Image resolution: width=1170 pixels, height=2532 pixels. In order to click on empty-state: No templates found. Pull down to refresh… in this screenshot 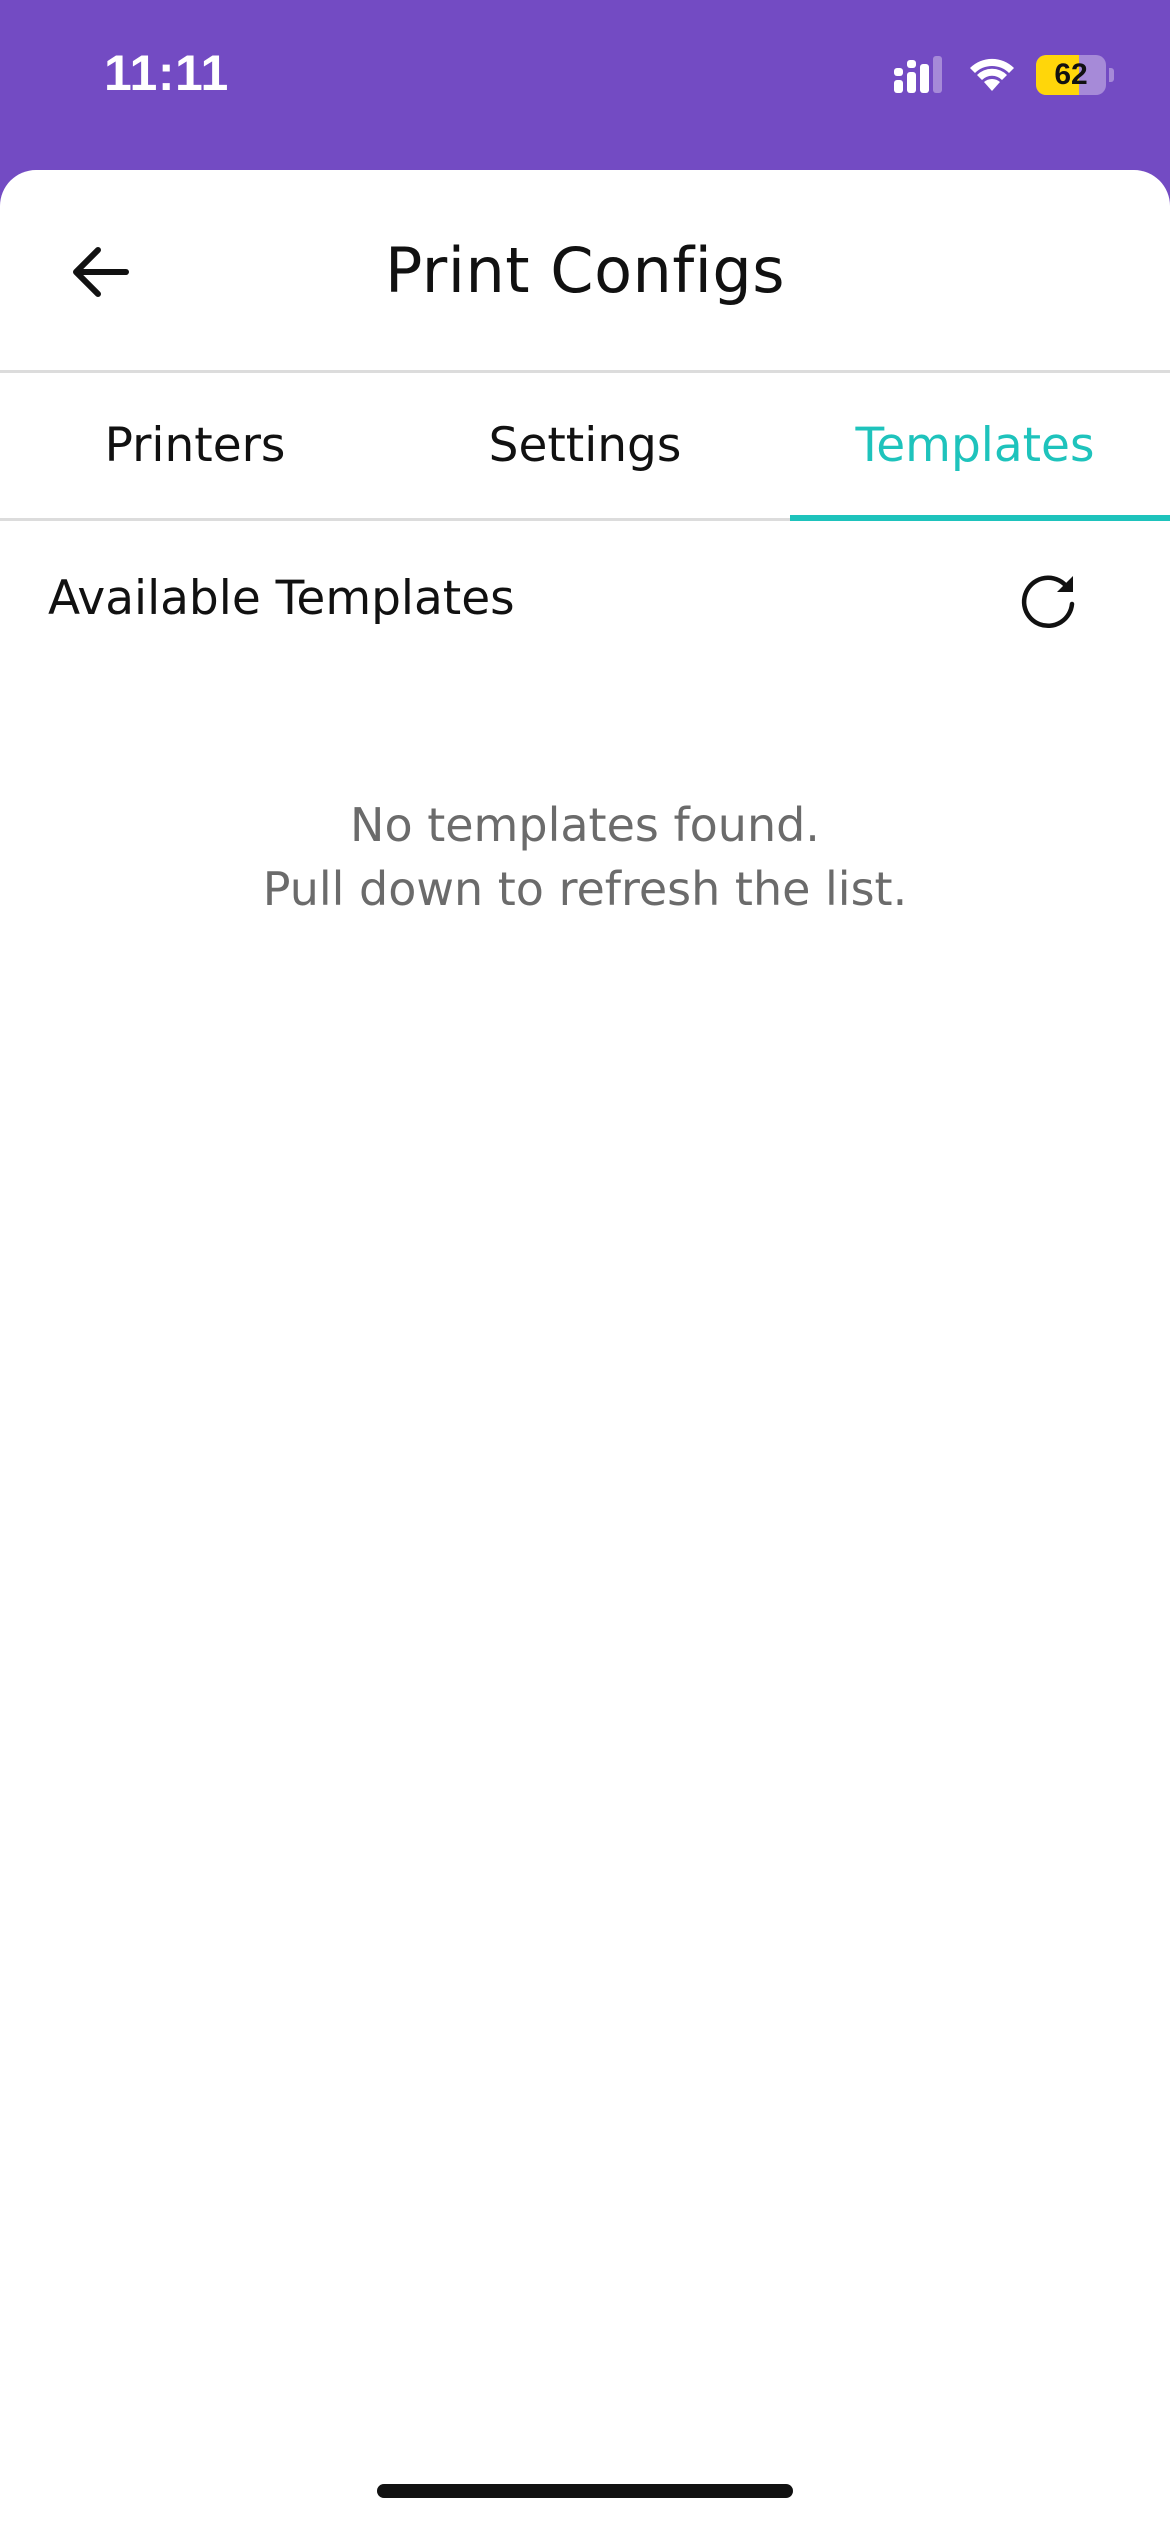, I will do `click(585, 857)`.